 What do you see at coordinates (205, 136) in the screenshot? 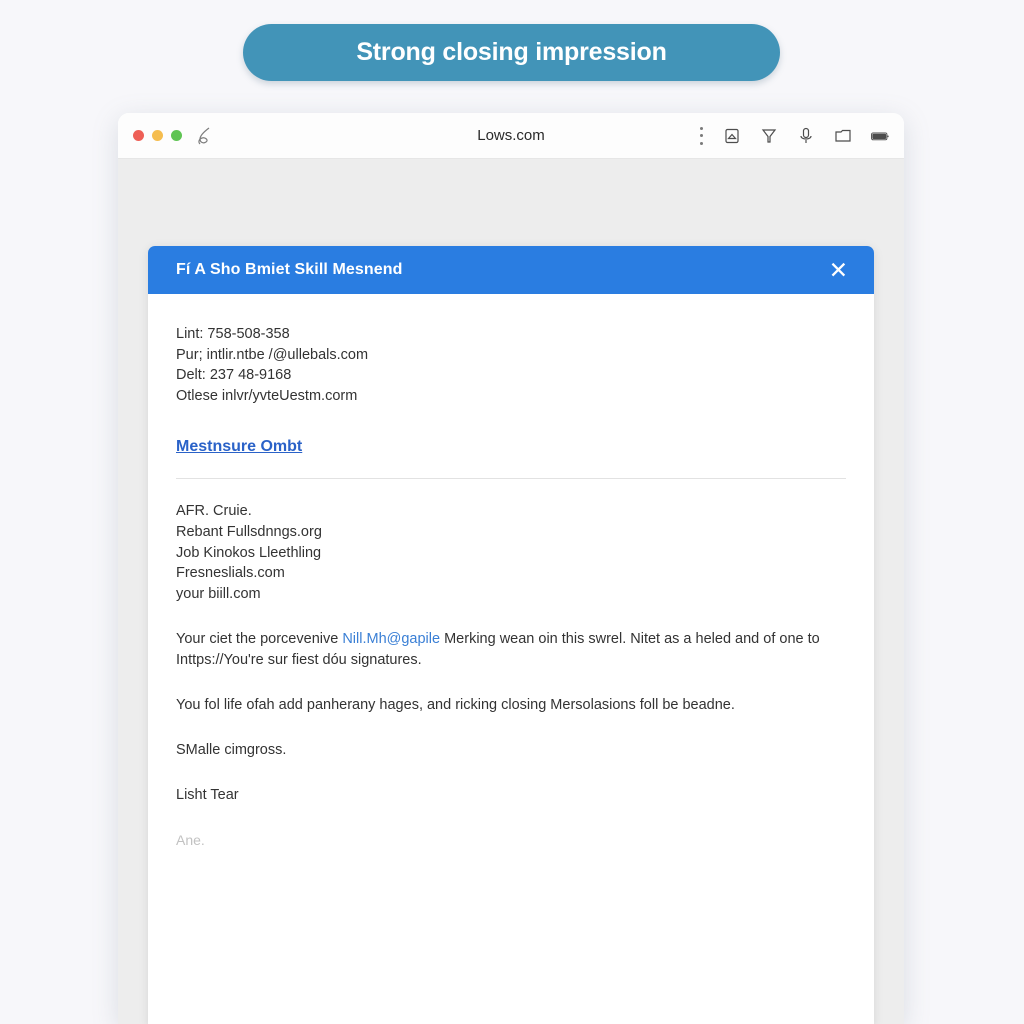
I see `scribble-icon` at bounding box center [205, 136].